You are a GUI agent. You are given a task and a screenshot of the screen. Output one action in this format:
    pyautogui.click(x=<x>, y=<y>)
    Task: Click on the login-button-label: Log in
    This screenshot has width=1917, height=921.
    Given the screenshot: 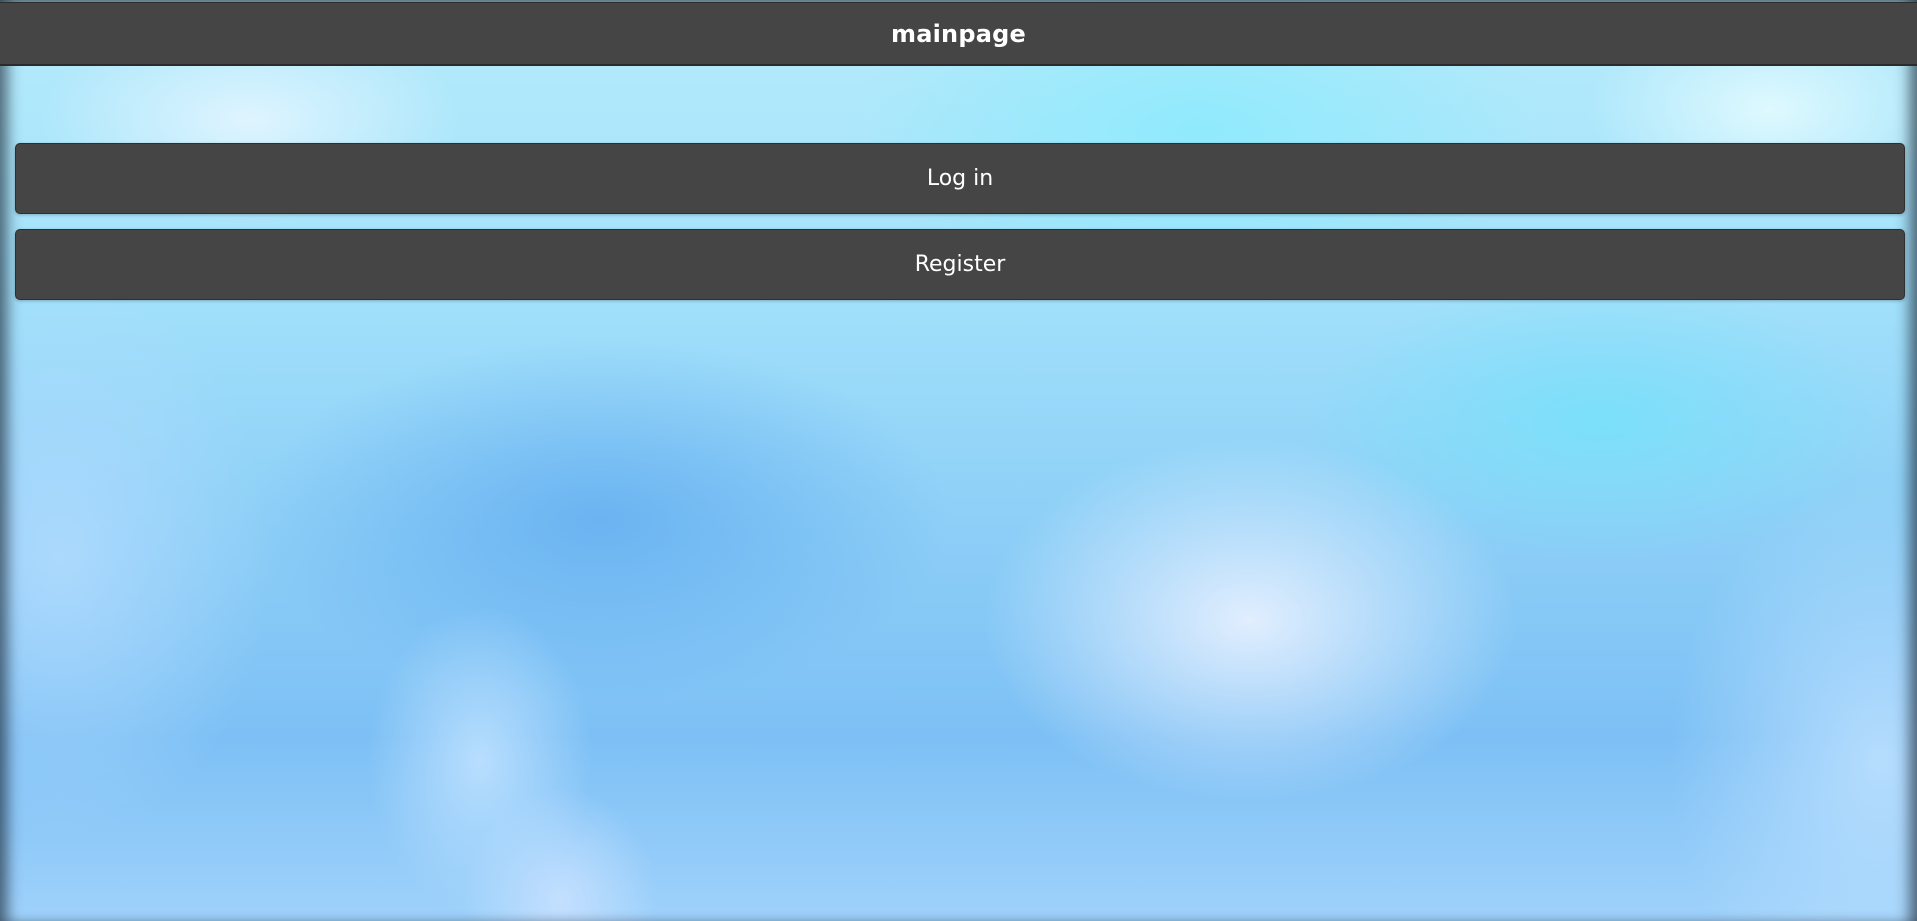 What is the action you would take?
    pyautogui.click(x=960, y=178)
    